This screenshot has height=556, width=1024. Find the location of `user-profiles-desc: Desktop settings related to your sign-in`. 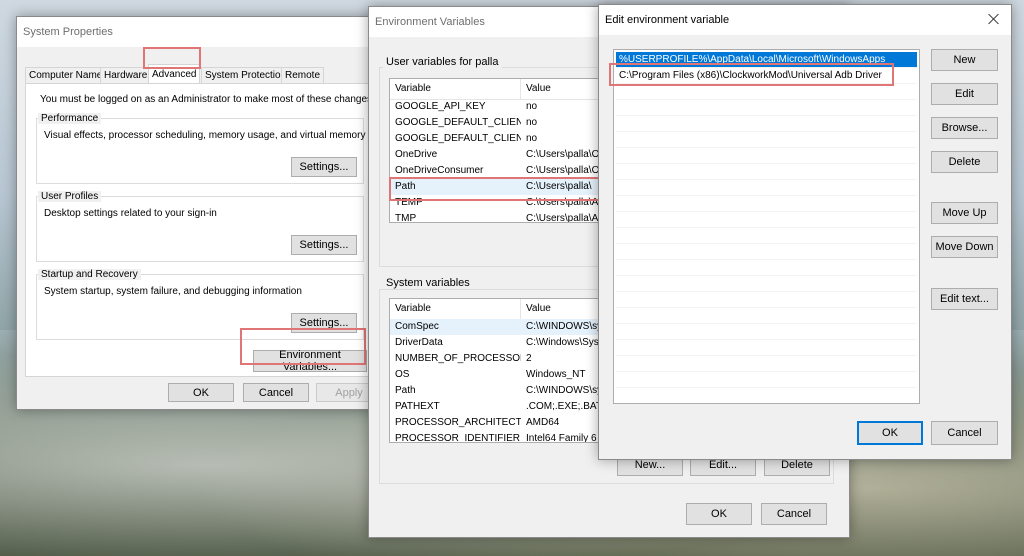

user-profiles-desc: Desktop settings related to your sign-in is located at coordinates (130, 213).